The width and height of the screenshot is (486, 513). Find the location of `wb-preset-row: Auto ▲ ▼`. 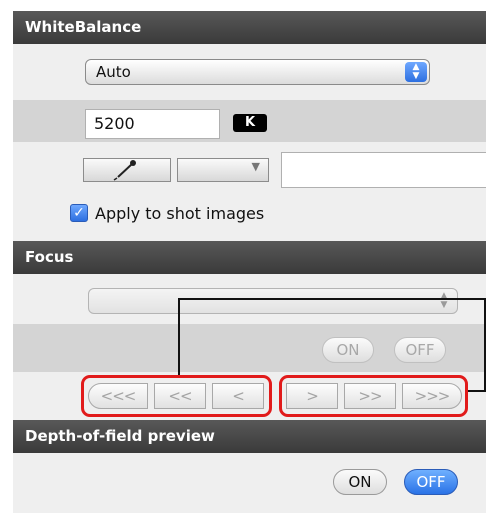

wb-preset-row: Auto ▲ ▼ is located at coordinates (249, 72).